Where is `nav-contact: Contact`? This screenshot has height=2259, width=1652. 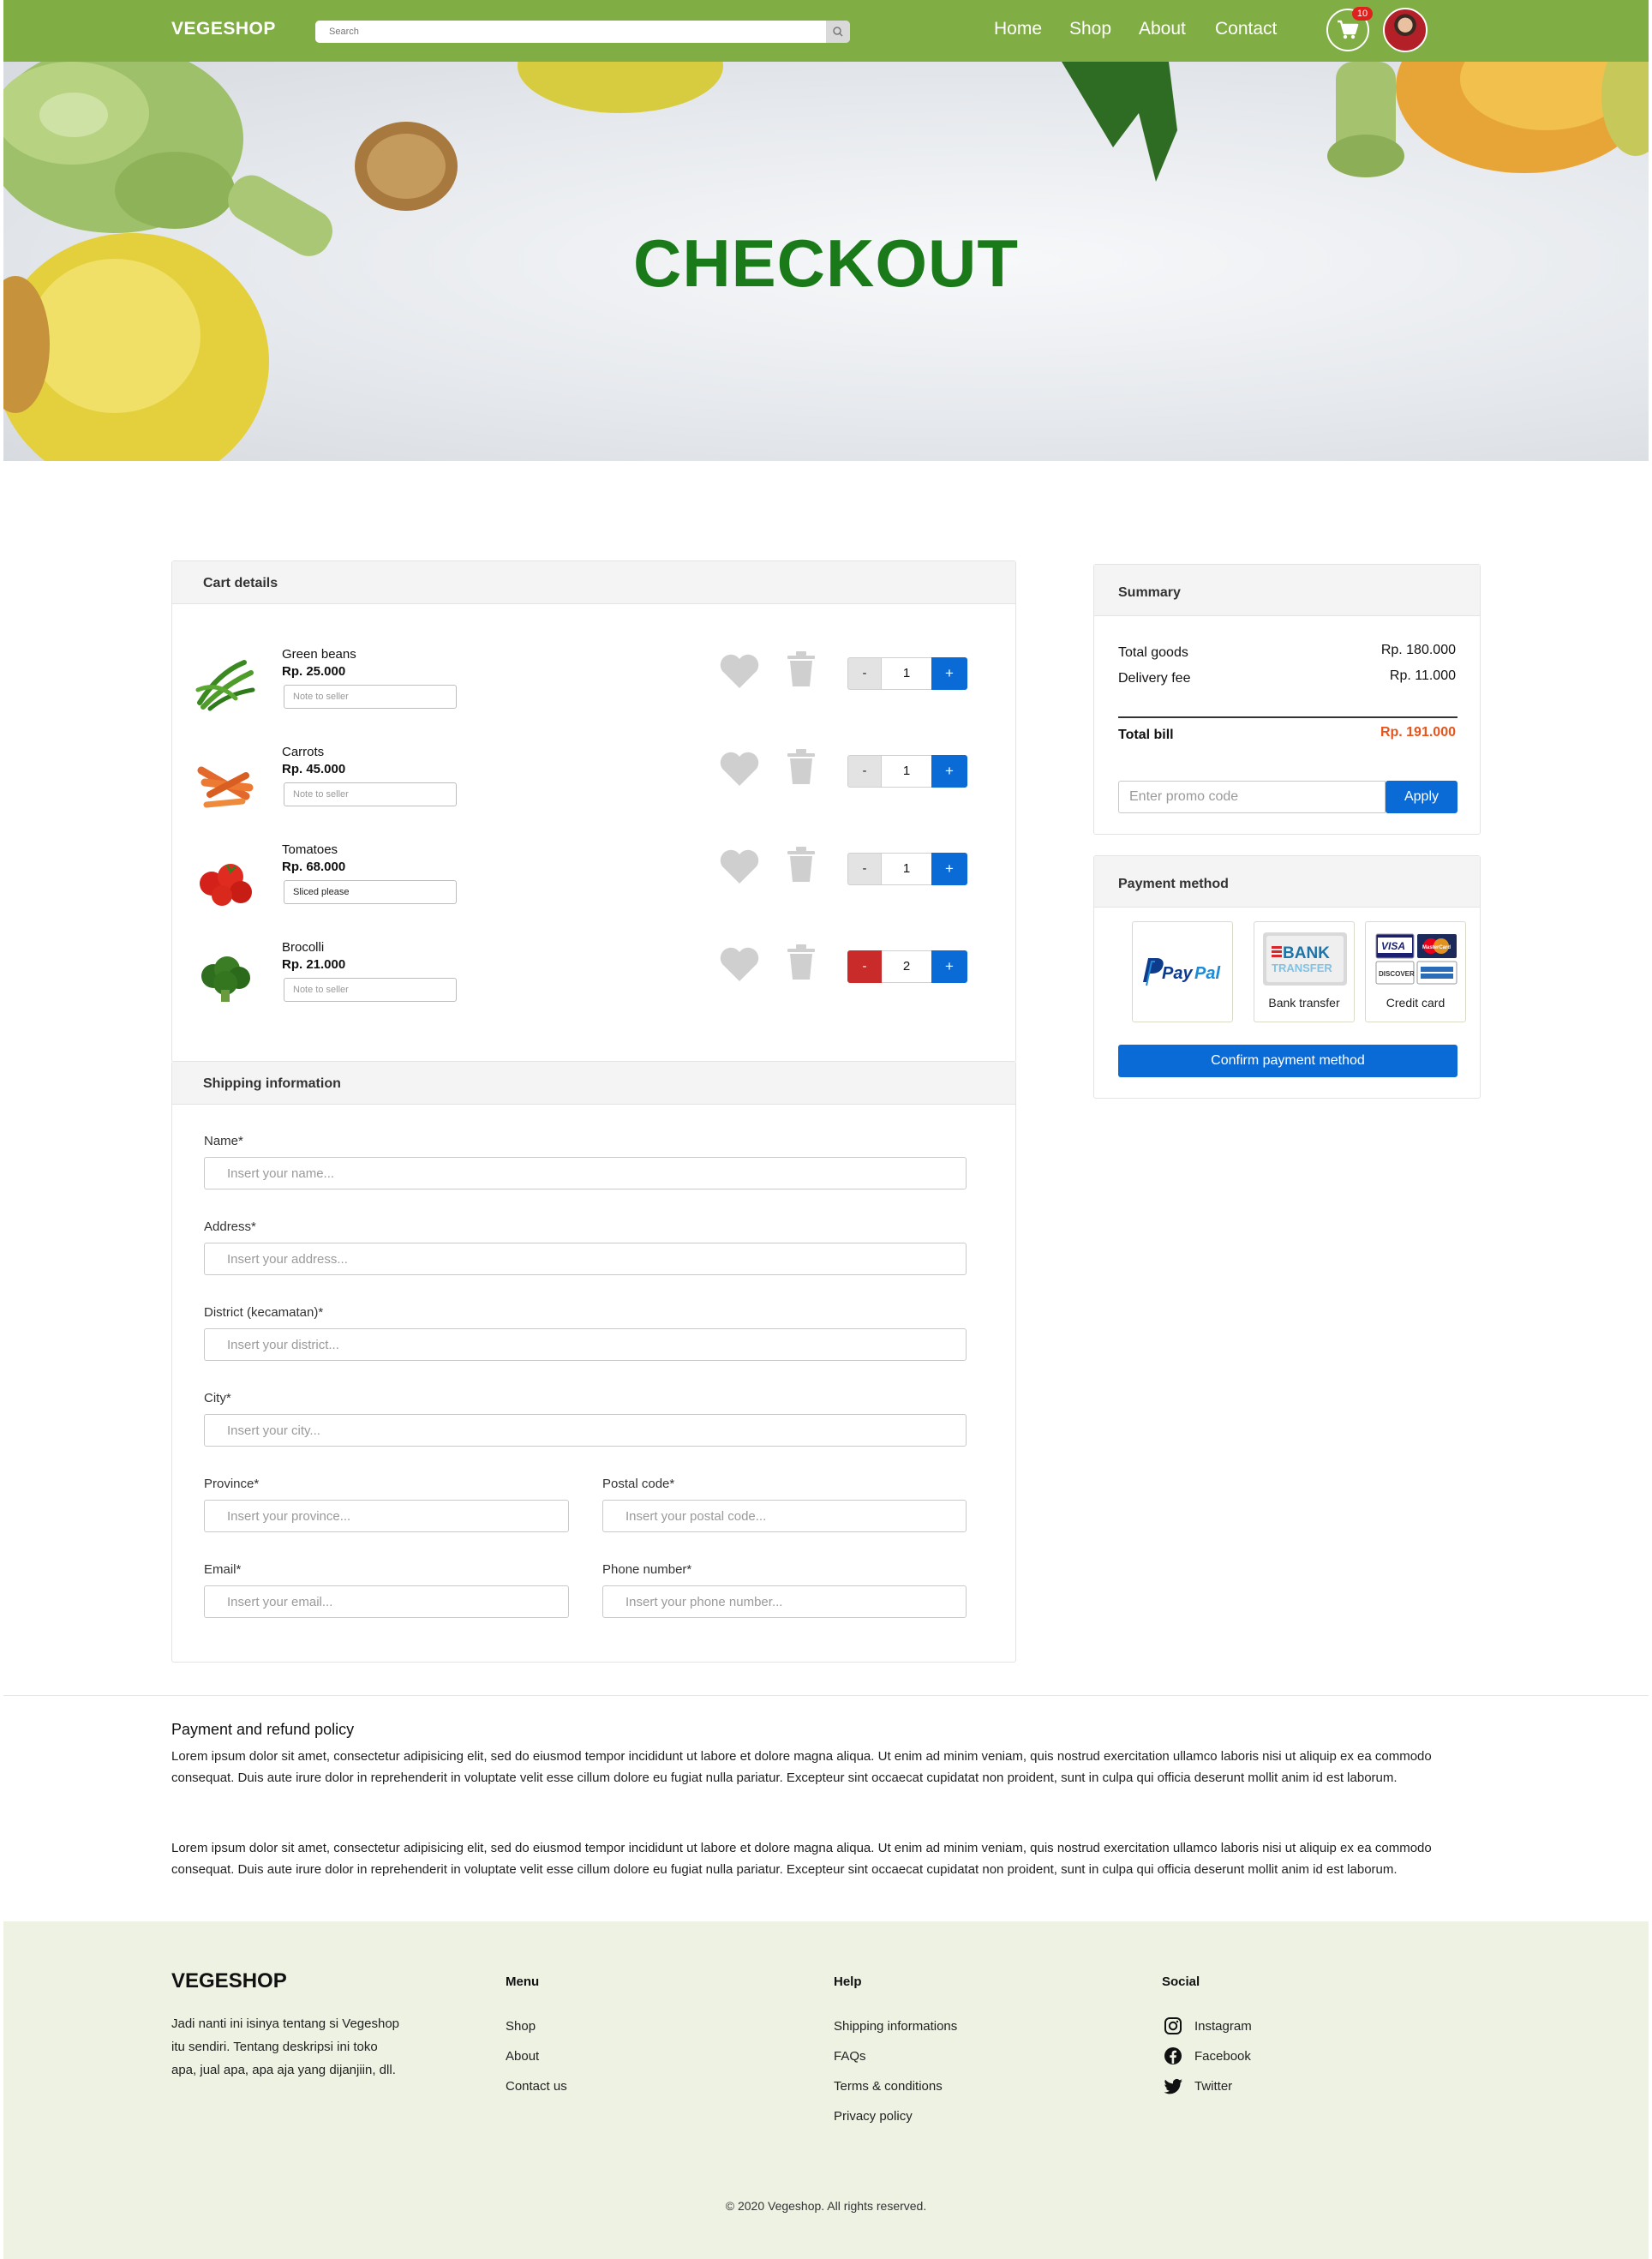
nav-contact: Contact is located at coordinates (1246, 29).